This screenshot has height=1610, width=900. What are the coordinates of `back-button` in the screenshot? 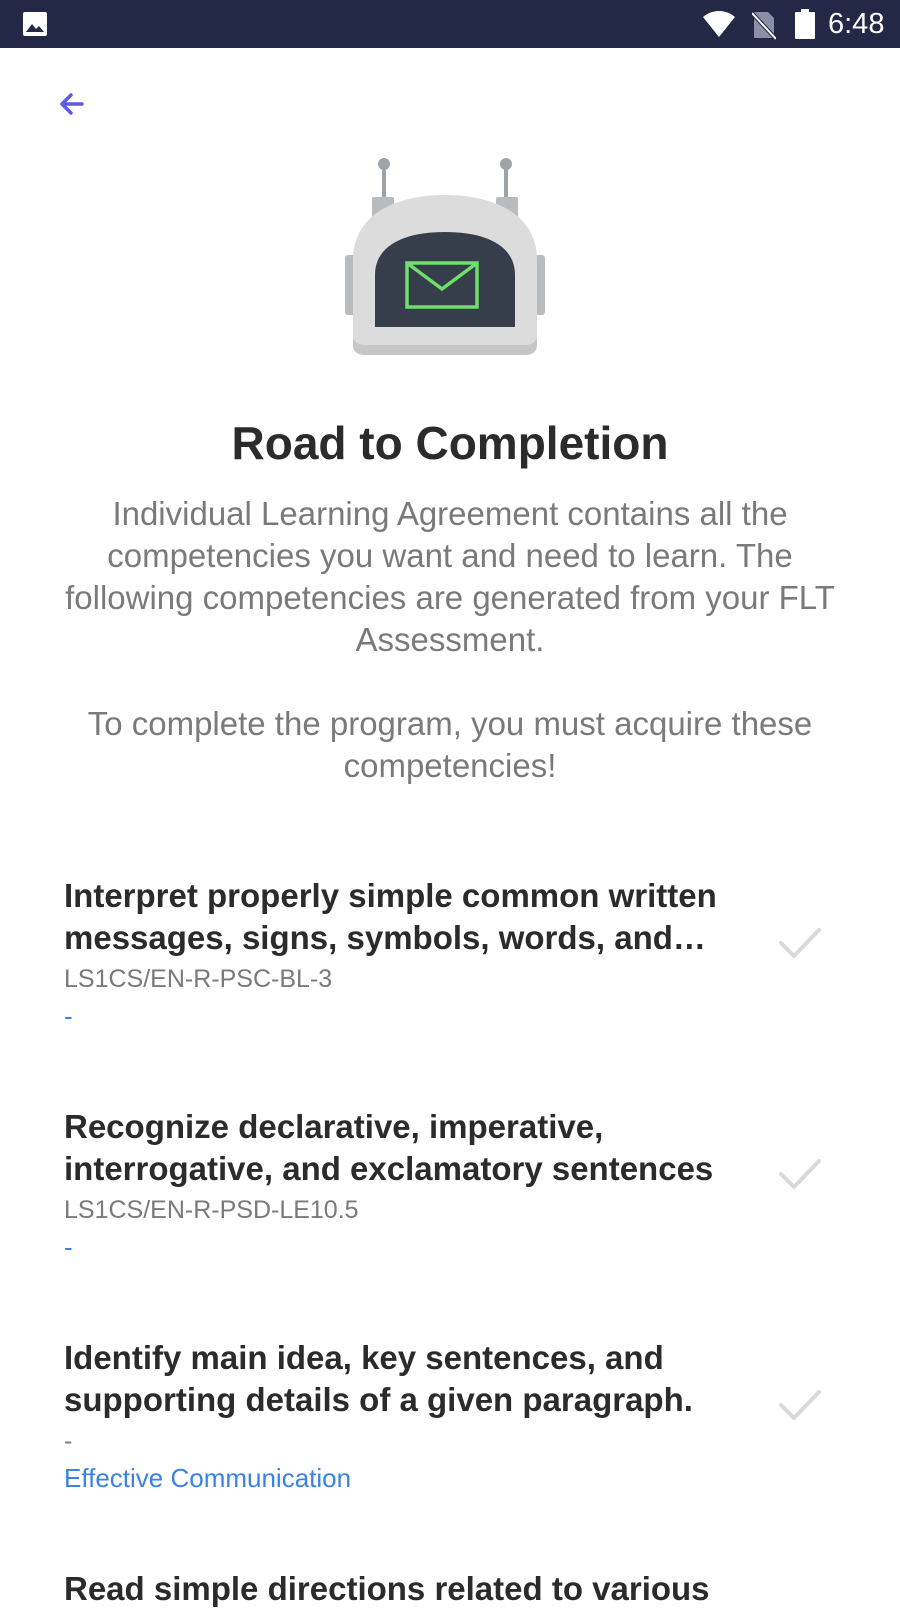 It's located at (72, 104).